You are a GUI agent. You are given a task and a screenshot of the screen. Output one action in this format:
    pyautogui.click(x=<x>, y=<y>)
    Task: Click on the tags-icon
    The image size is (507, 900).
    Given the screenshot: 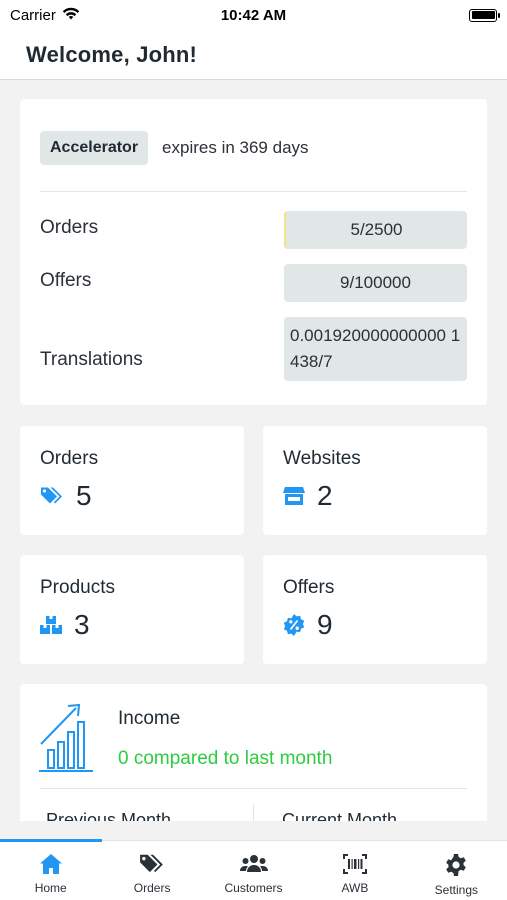 What is the action you would take?
    pyautogui.click(x=152, y=864)
    